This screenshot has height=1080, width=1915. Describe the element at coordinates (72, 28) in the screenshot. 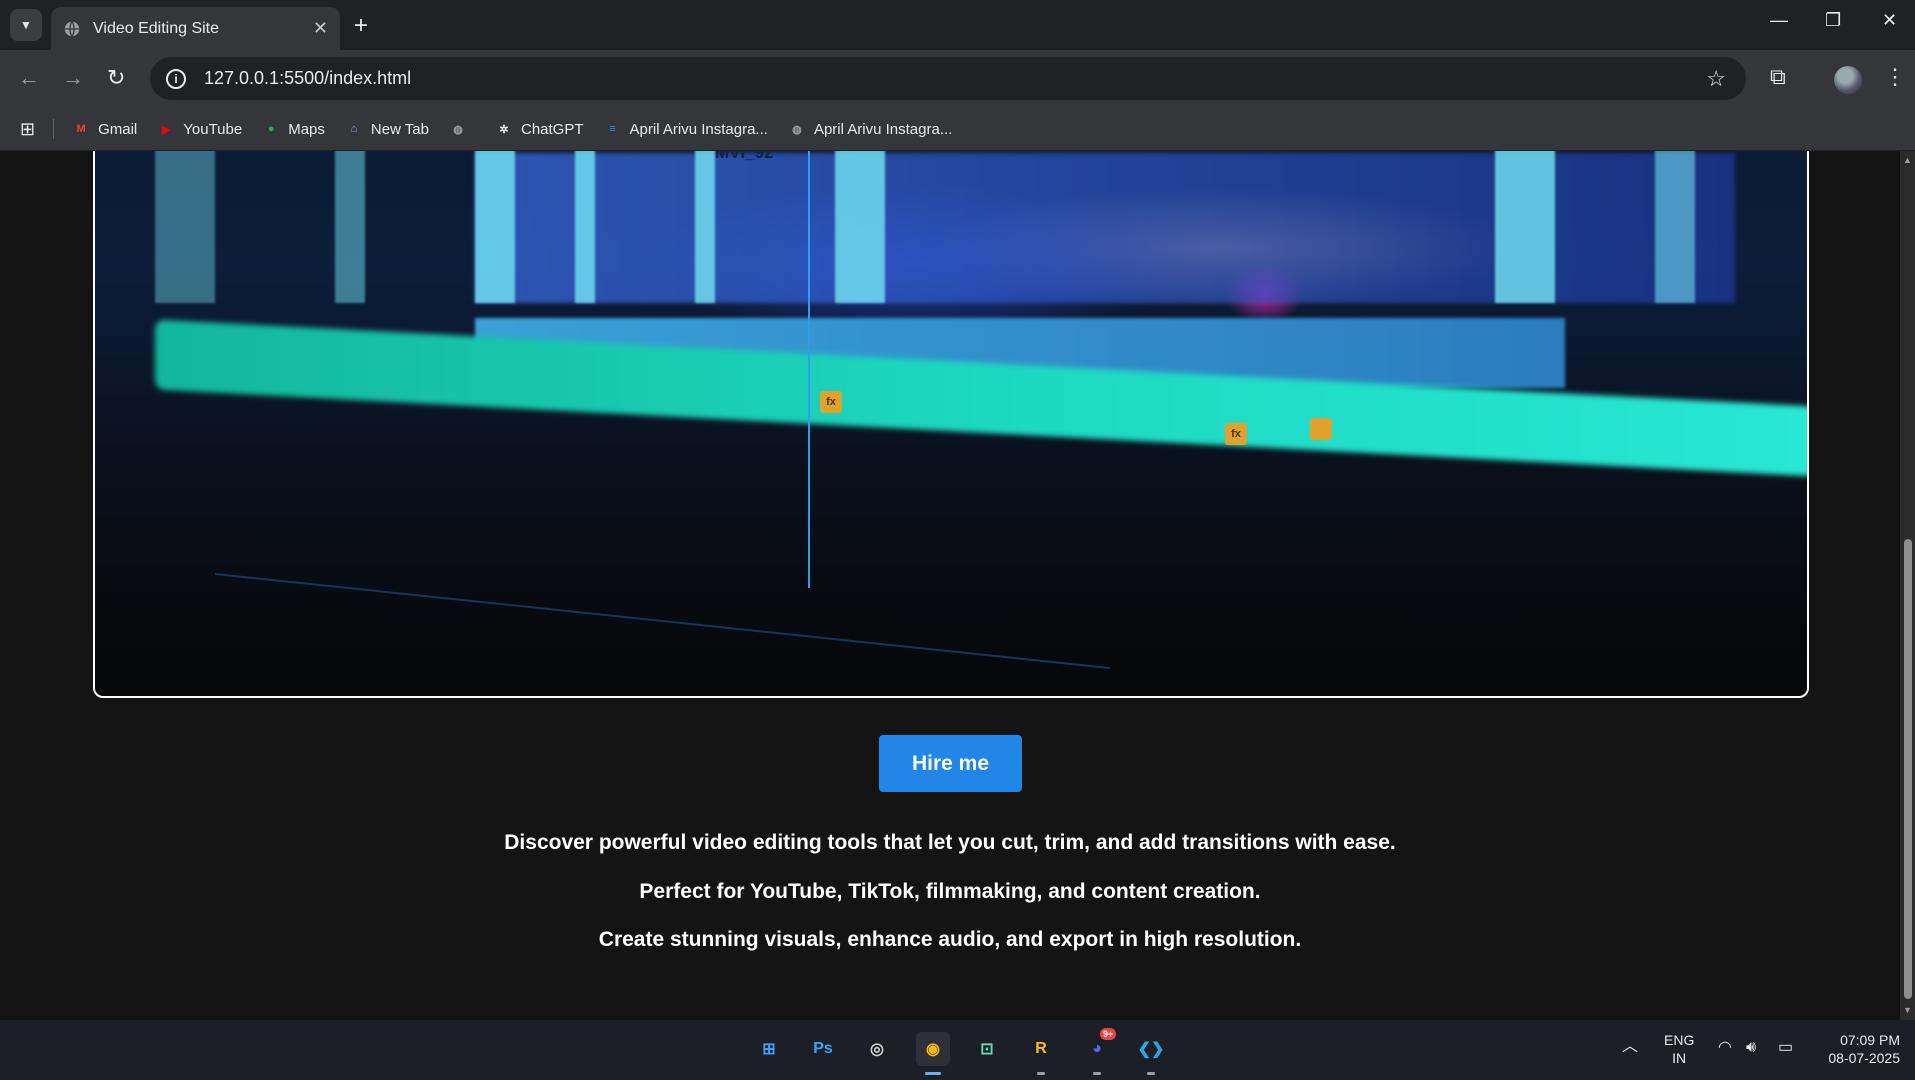

I see `globe-icon` at that location.